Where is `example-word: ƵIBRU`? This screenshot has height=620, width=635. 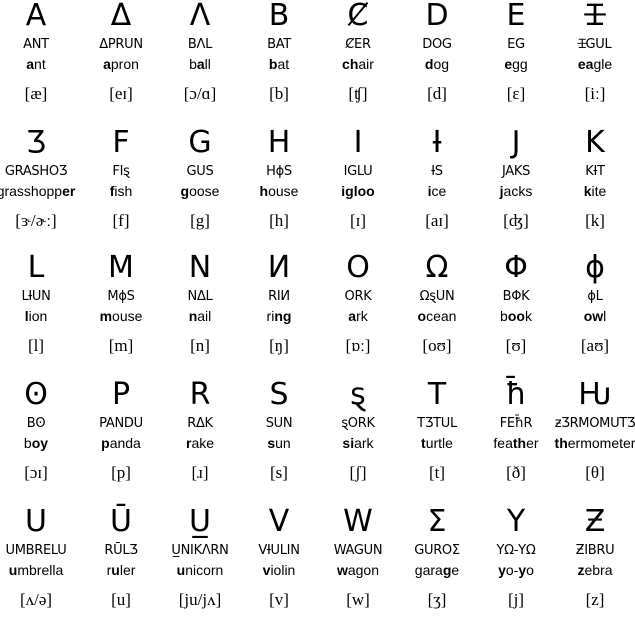
example-word: ƵIBRU is located at coordinates (595, 550).